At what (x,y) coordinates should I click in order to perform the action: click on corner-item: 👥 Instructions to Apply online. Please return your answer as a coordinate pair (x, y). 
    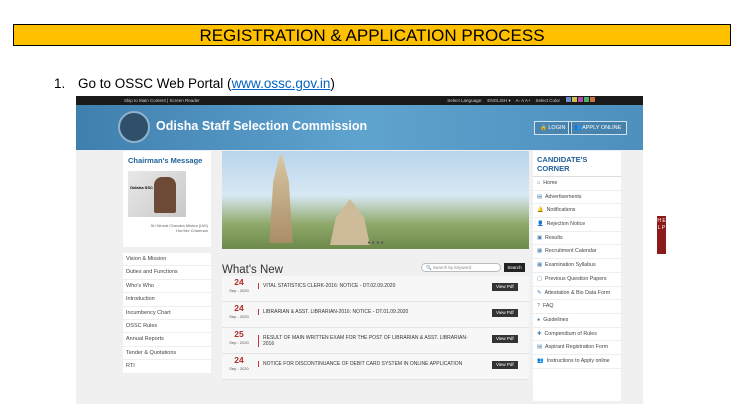
    Looking at the image, I should click on (577, 362).